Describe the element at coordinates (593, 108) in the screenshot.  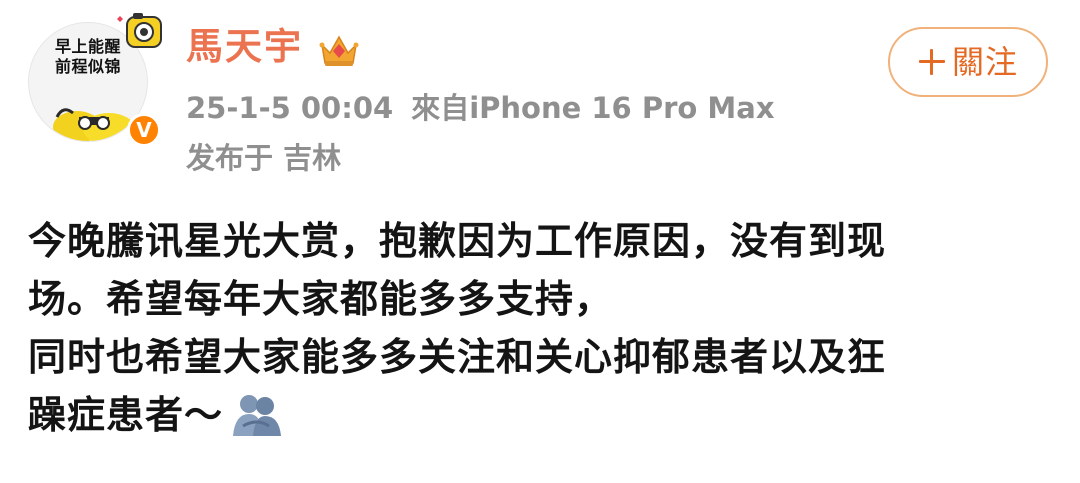
I see `post-source: 來自iPhone 16 Pro Max` at that location.